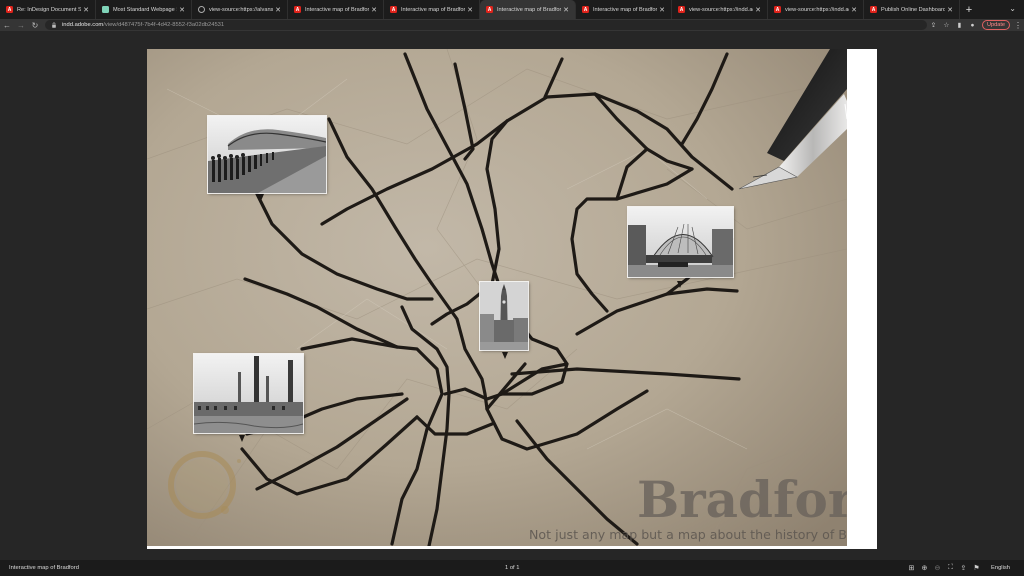 The image size is (1024, 576). I want to click on reload-icon: ↻, so click(35, 25).